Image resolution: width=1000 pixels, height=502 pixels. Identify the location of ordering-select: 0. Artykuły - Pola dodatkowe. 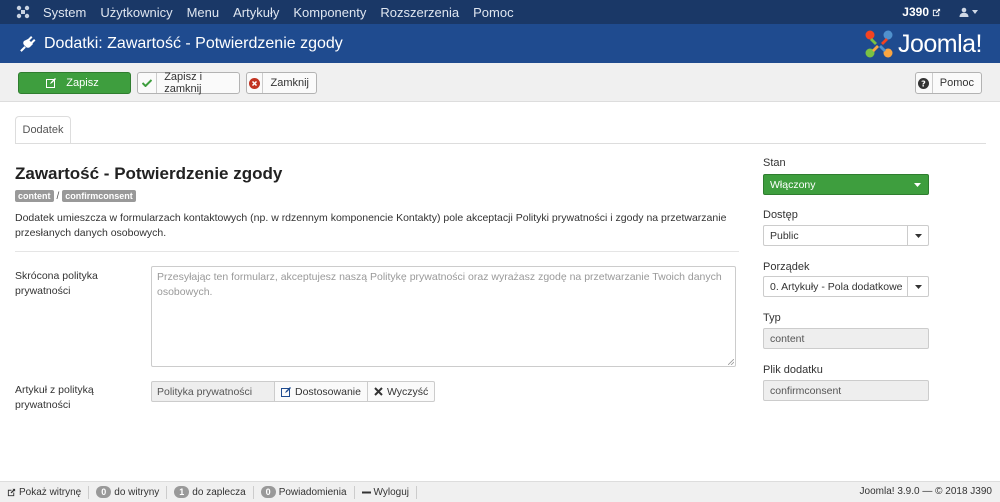
(846, 286).